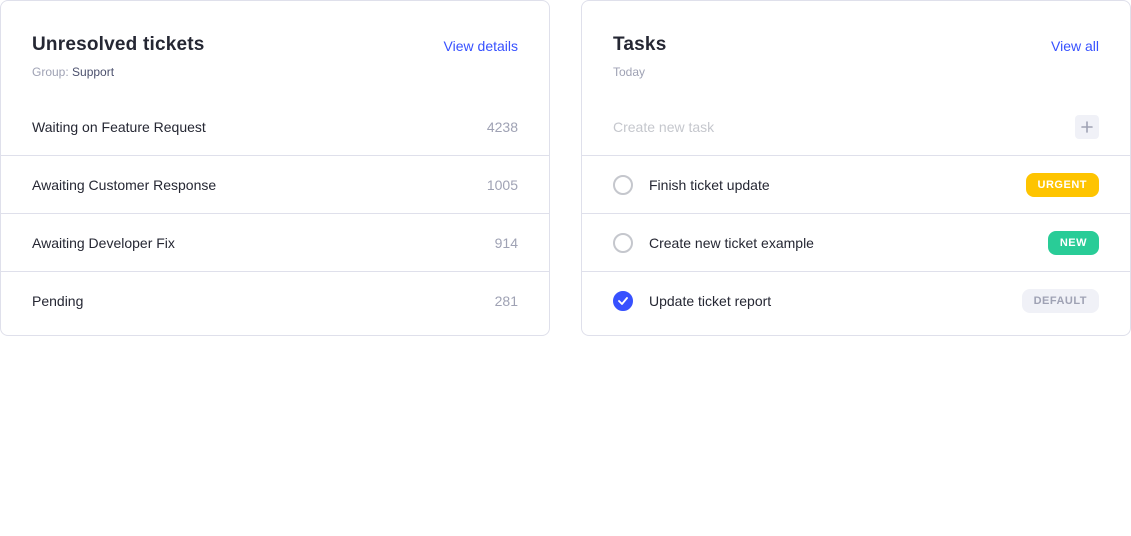  What do you see at coordinates (275, 127) in the screenshot?
I see `ticket-row: Waiting on Feature Request 4238` at bounding box center [275, 127].